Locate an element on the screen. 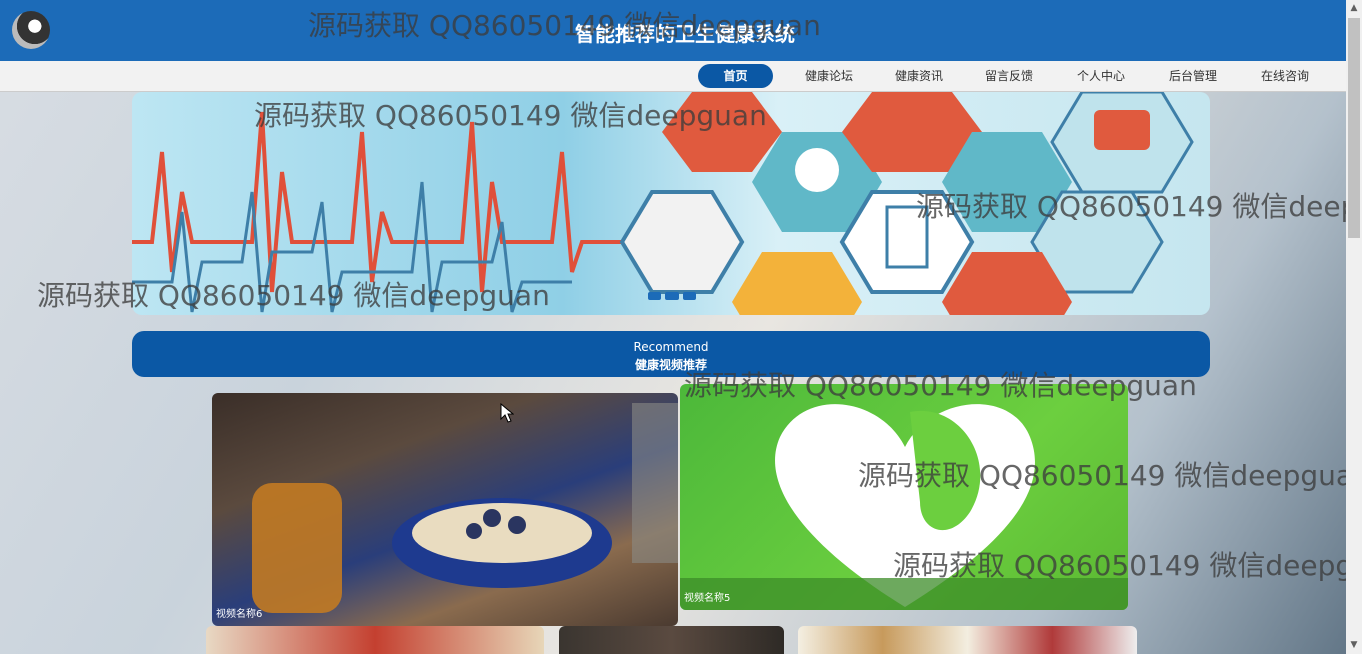  nav-feedback: 留言反馈 is located at coordinates (1009, 76).